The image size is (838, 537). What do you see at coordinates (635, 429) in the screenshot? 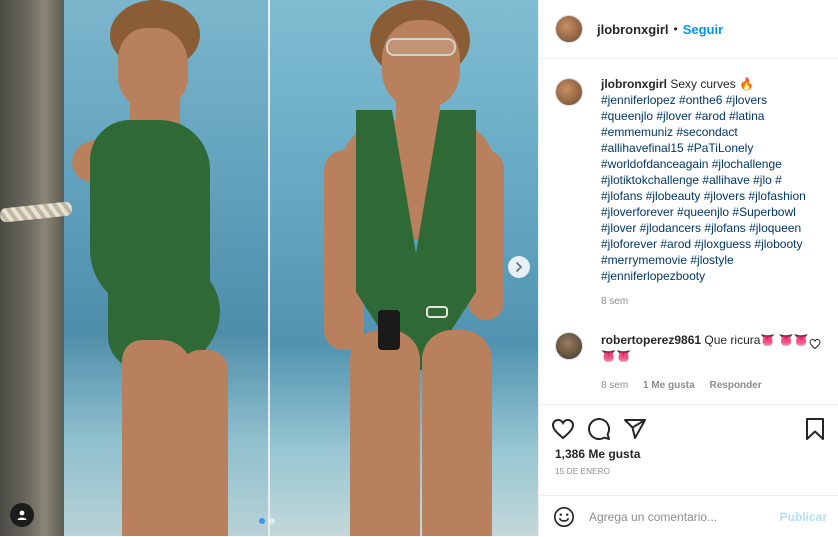
I see `paper-plane-icon` at bounding box center [635, 429].